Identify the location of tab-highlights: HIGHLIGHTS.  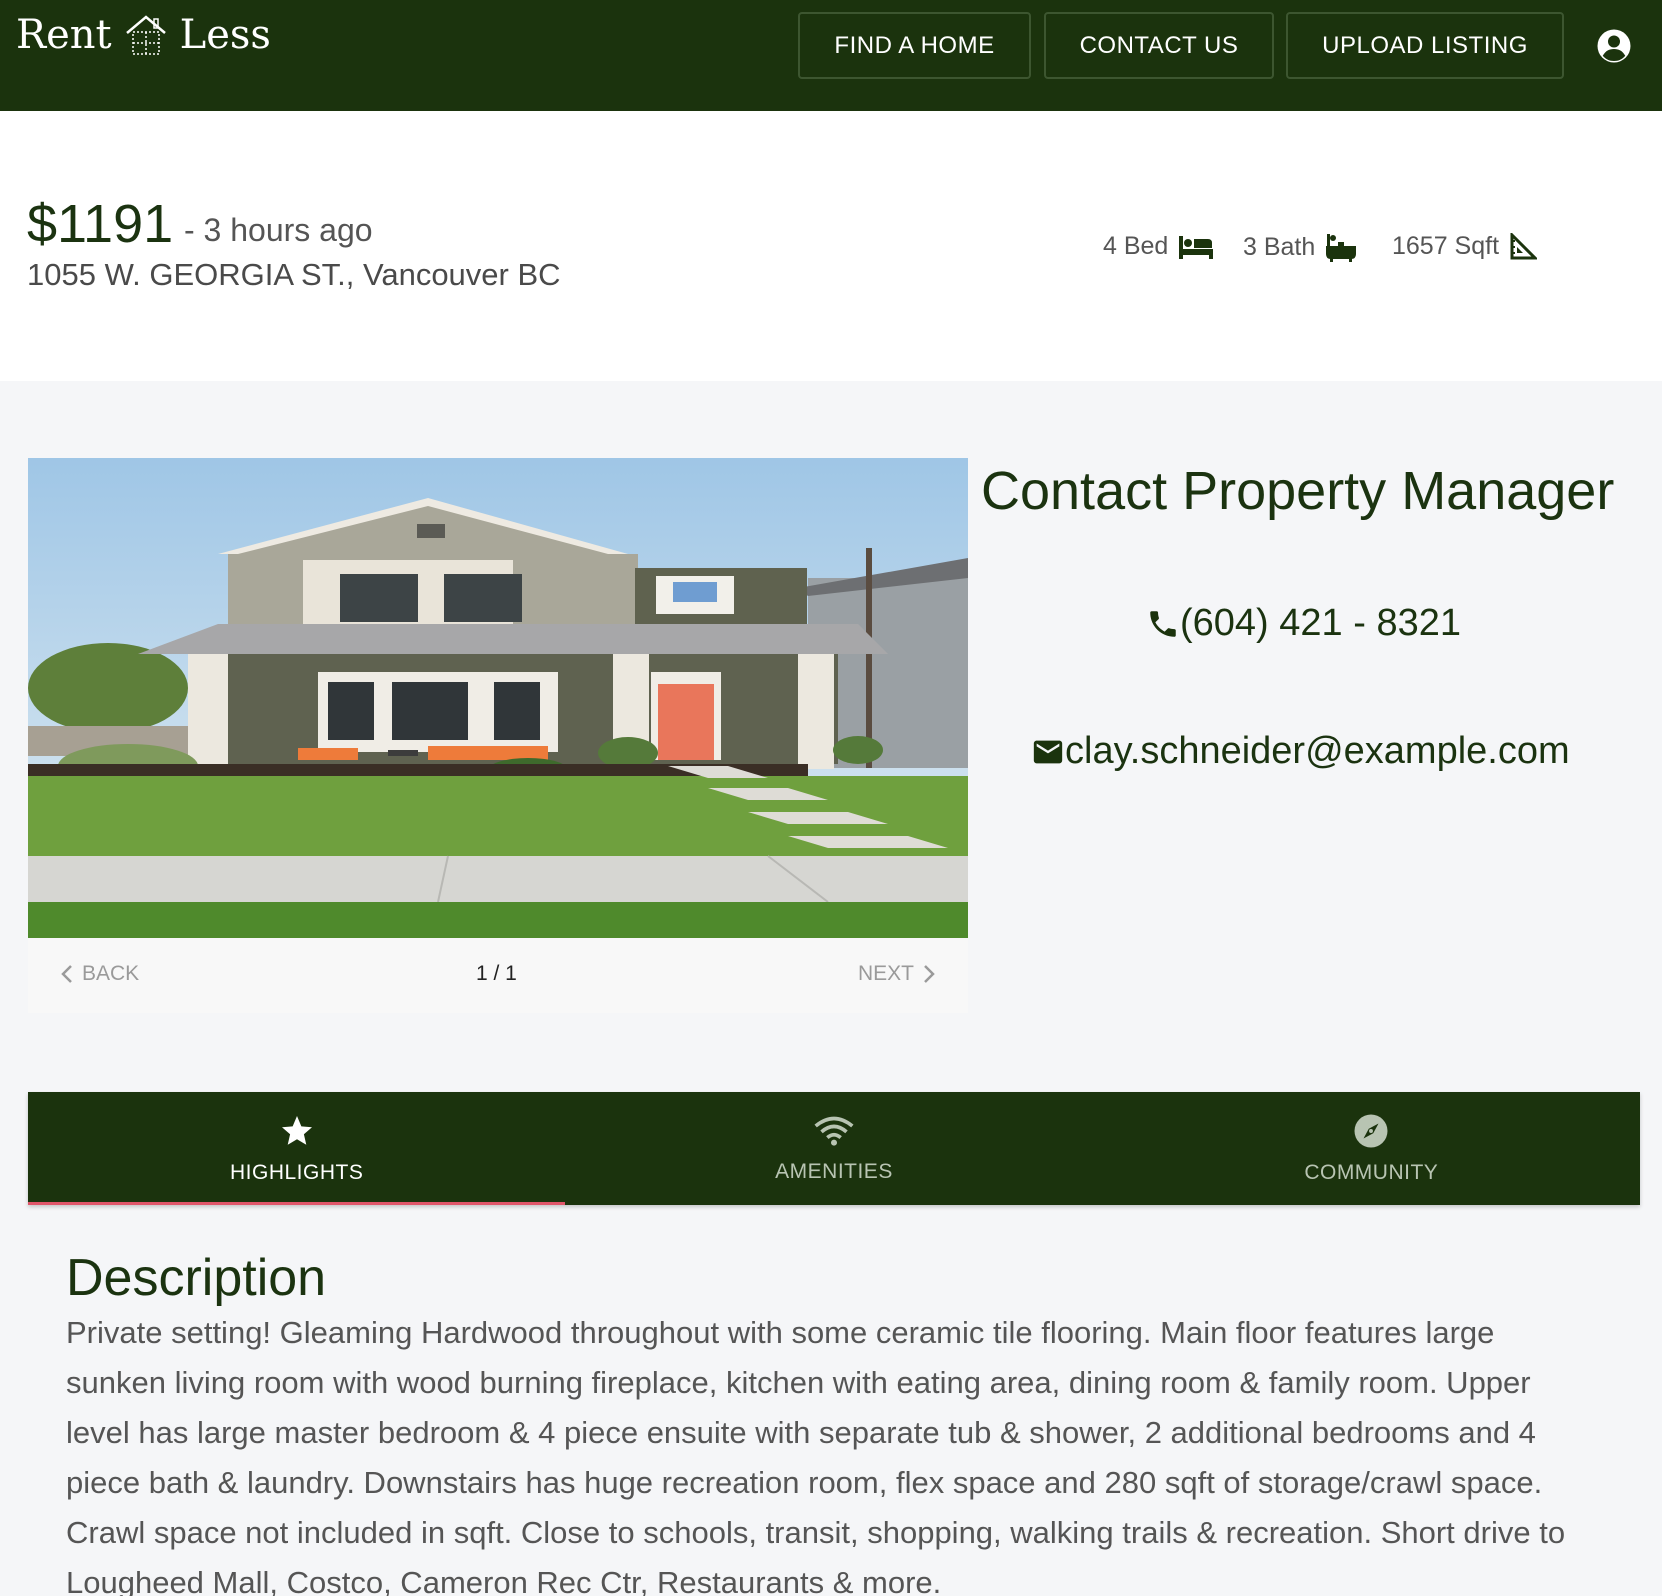
(297, 1148).